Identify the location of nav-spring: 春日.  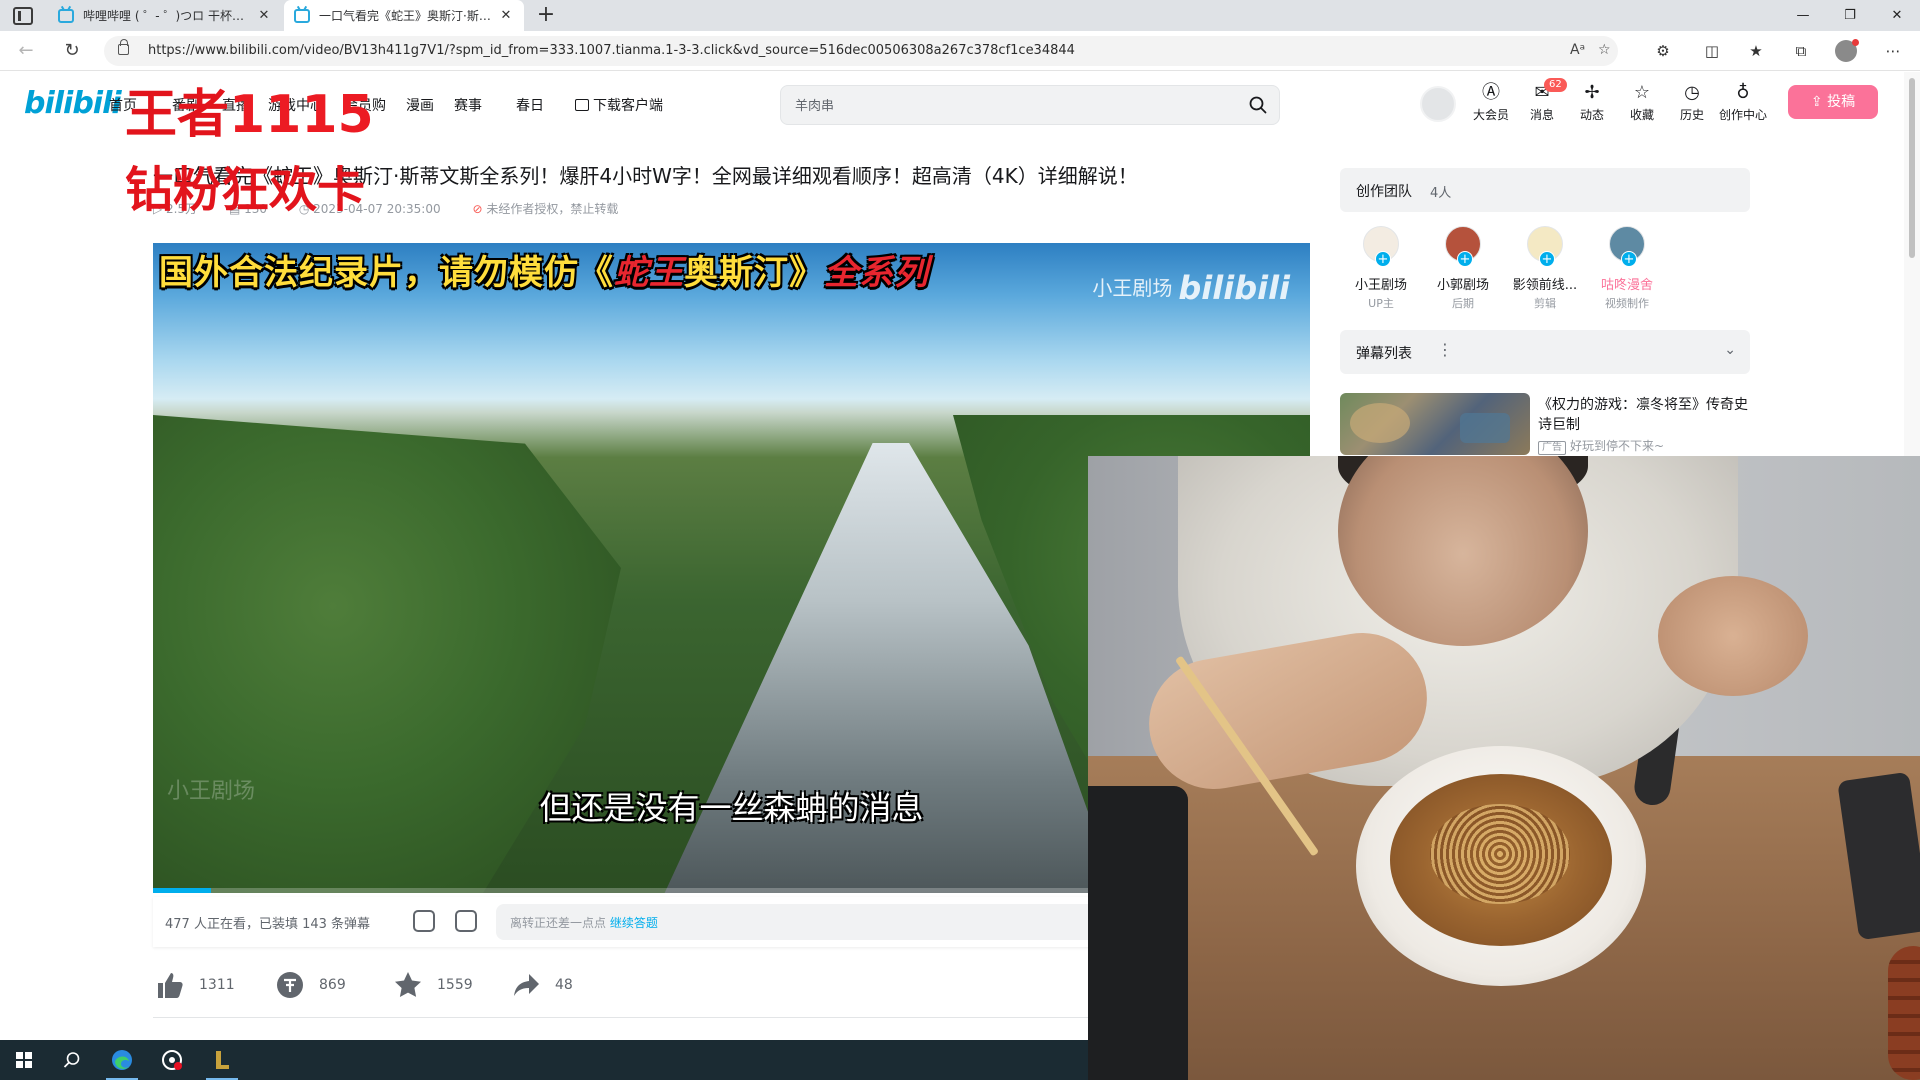
(530, 105).